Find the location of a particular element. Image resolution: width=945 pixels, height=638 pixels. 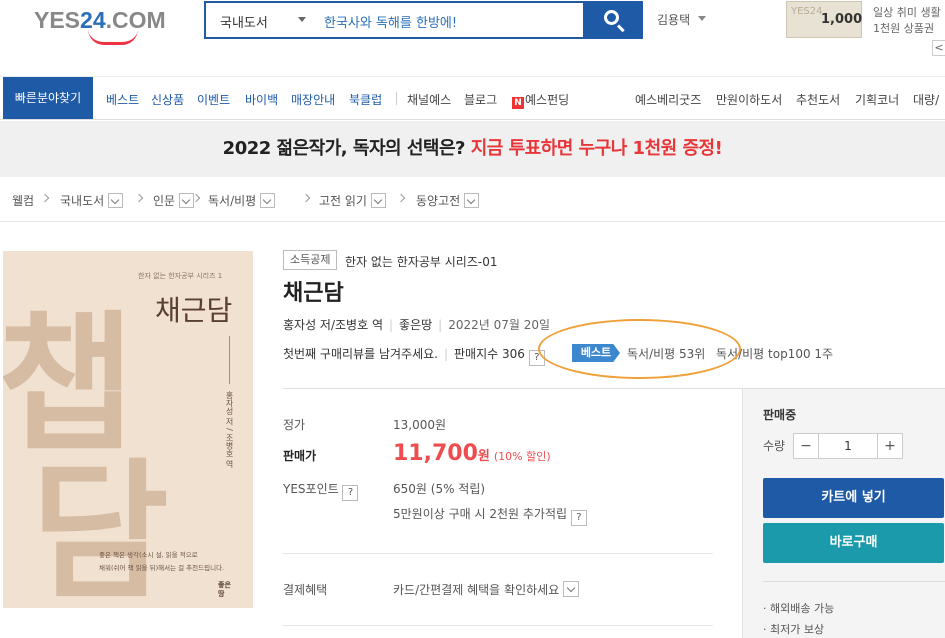

banner-highlight: 지금 투표하면 누구나 1천원 증정! is located at coordinates (596, 148).